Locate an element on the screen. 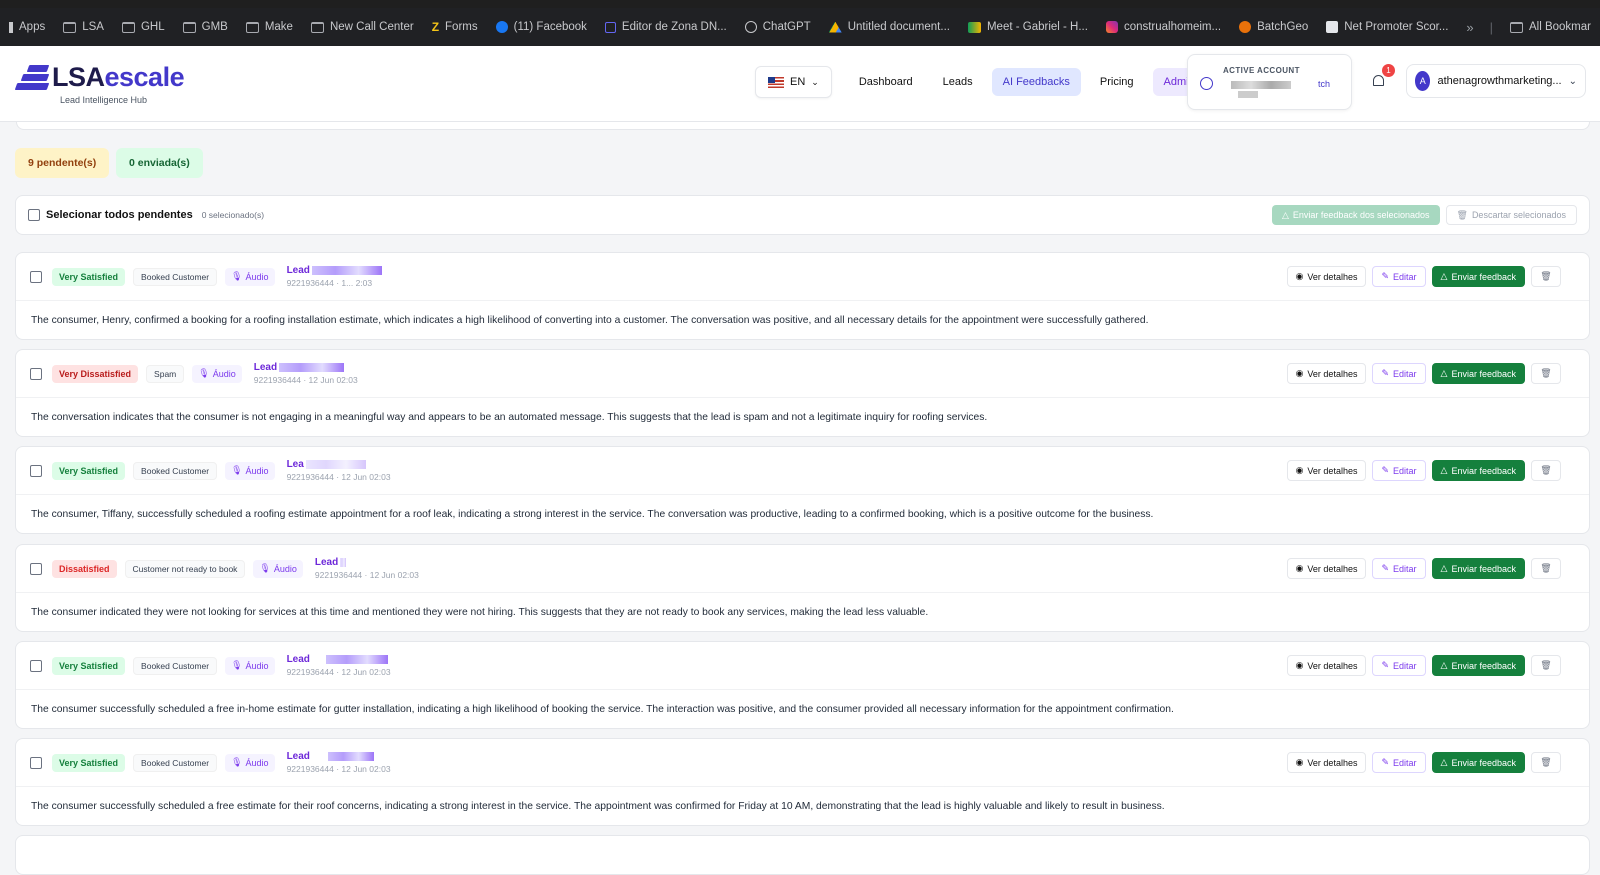  logo: LSAescale Lead Intelligence Hub is located at coordinates (115, 83).